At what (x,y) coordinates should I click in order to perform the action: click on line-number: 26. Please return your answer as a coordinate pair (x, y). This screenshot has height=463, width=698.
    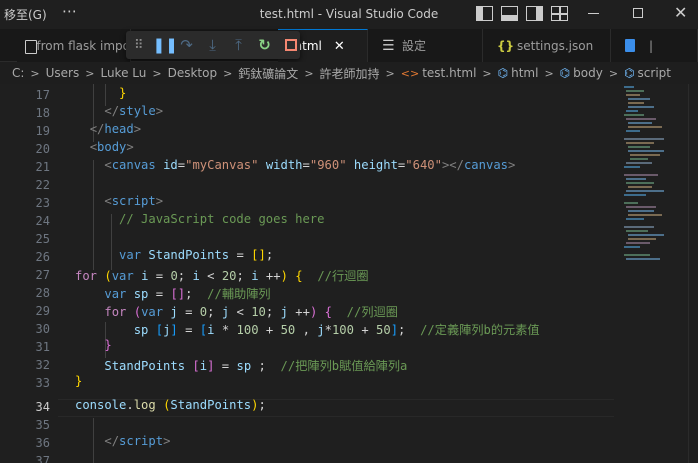
    Looking at the image, I should click on (42, 257).